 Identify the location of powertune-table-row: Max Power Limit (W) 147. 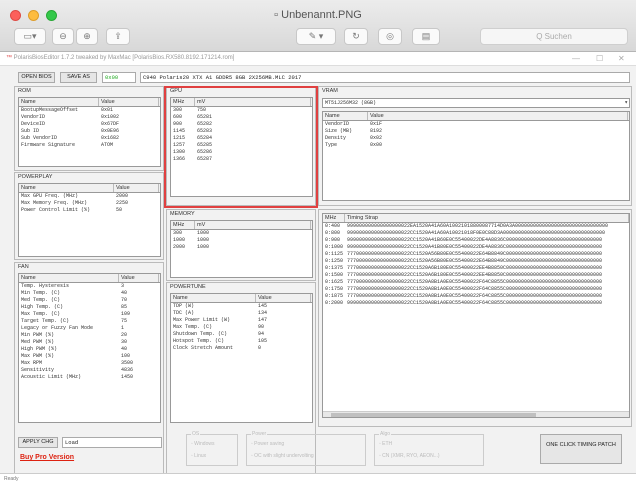
(241, 320).